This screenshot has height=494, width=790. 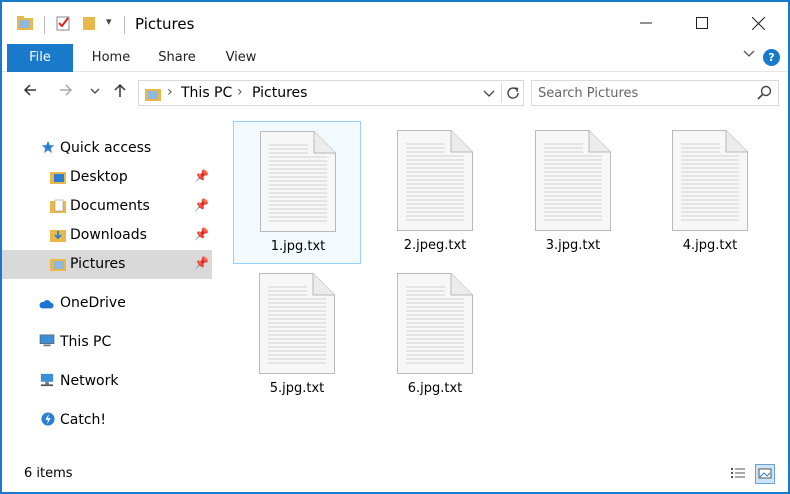 I want to click on search-box, so click(x=655, y=93).